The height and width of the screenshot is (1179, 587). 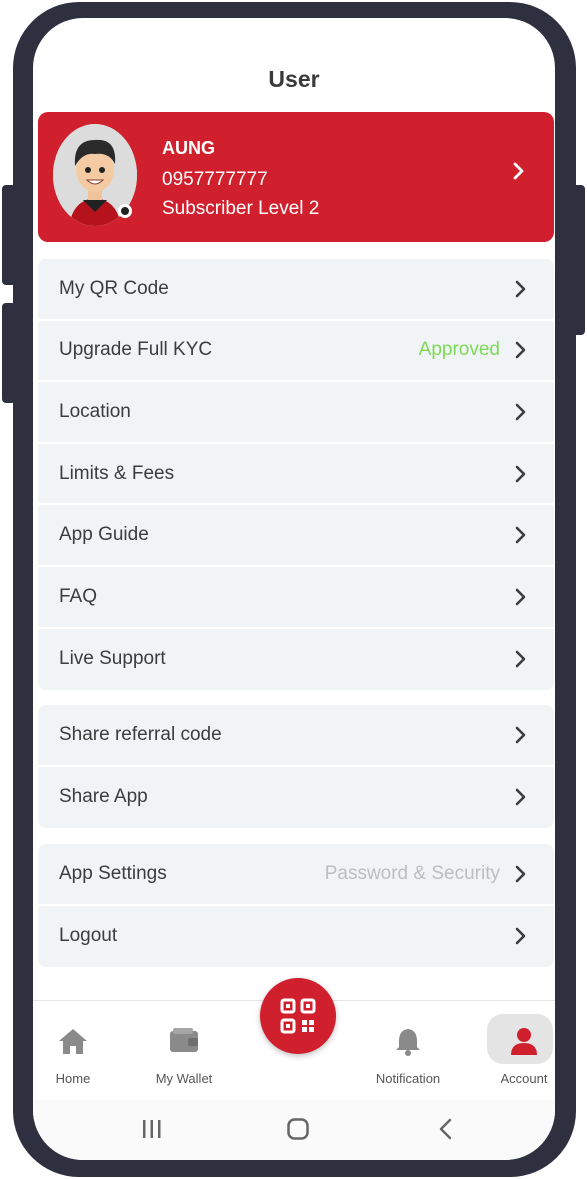 I want to click on bell-icon, so click(x=408, y=1042).